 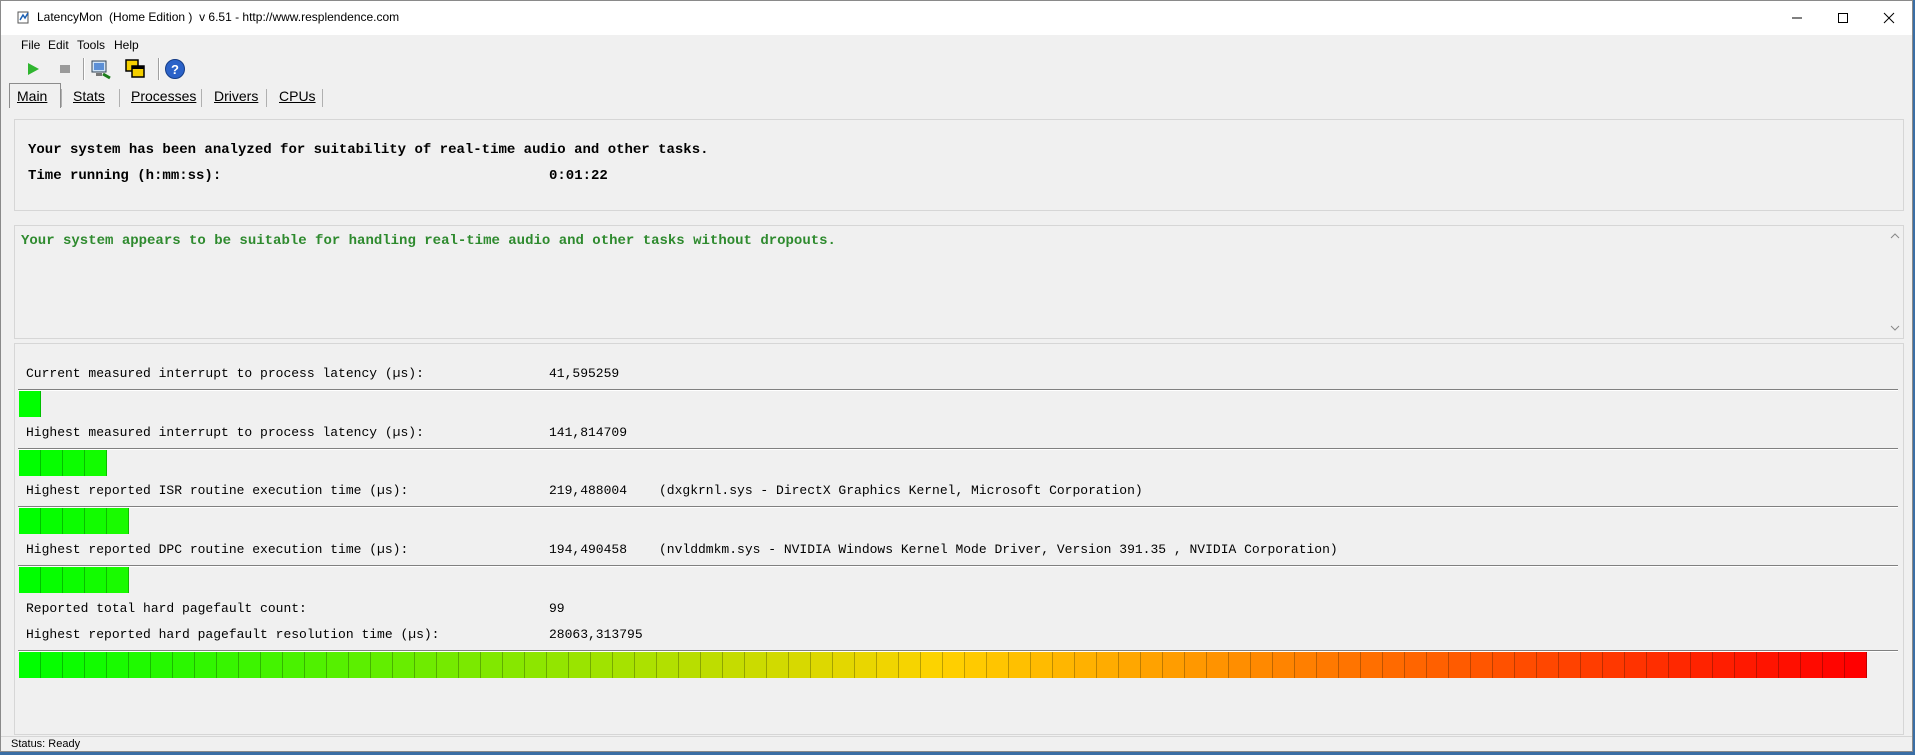 I want to click on latencymon-app-icon, so click(x=23, y=17).